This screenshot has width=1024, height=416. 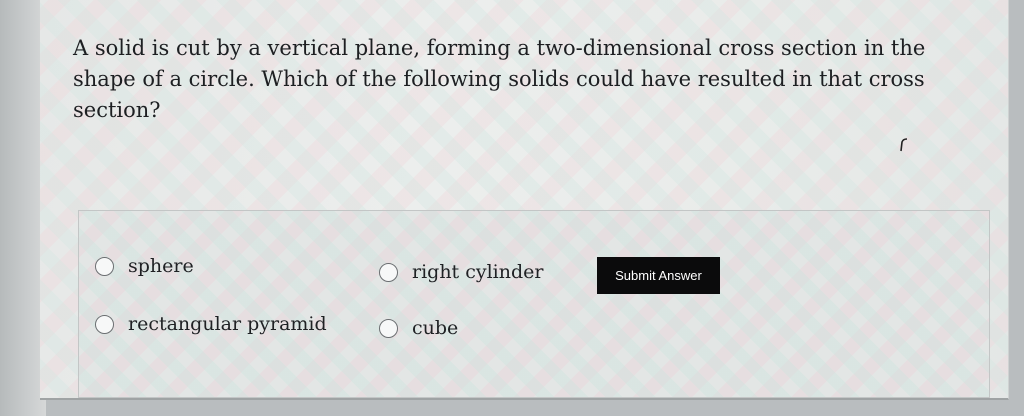 I want to click on option-right-cylinder: right cylinder, so click(x=461, y=272).